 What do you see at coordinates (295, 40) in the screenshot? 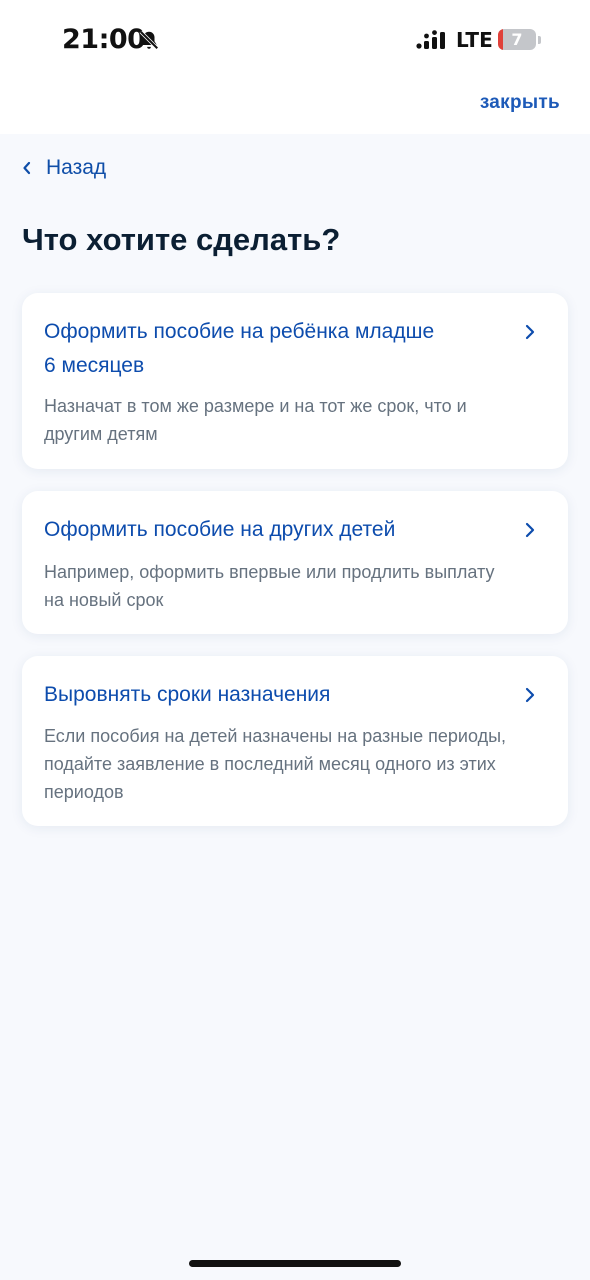
I see `status-bar: 21:00 LTE 7` at bounding box center [295, 40].